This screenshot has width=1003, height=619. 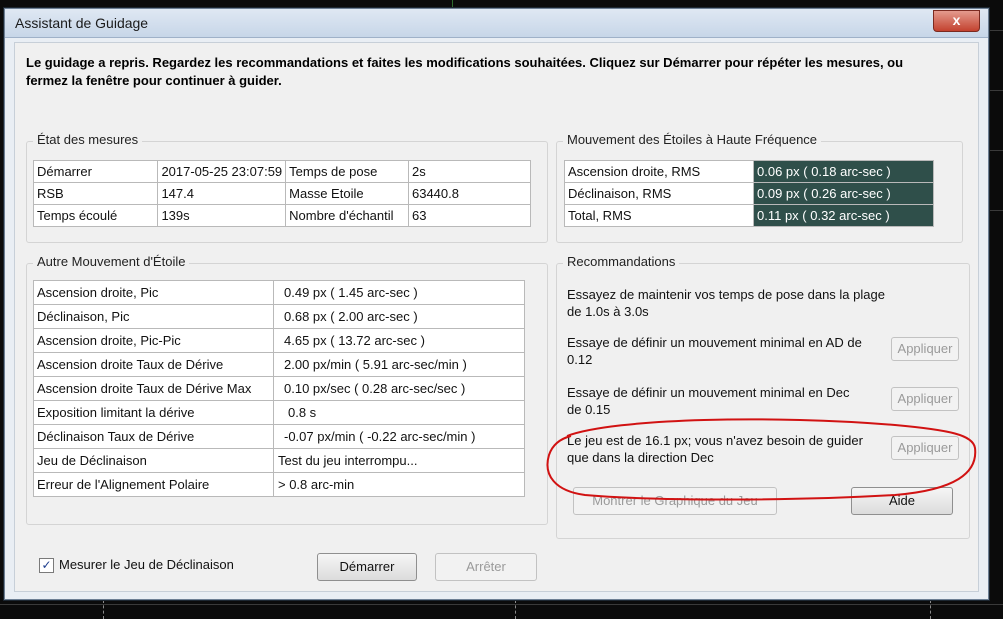 What do you see at coordinates (761, 459) in the screenshot?
I see `red-annotation-circle` at bounding box center [761, 459].